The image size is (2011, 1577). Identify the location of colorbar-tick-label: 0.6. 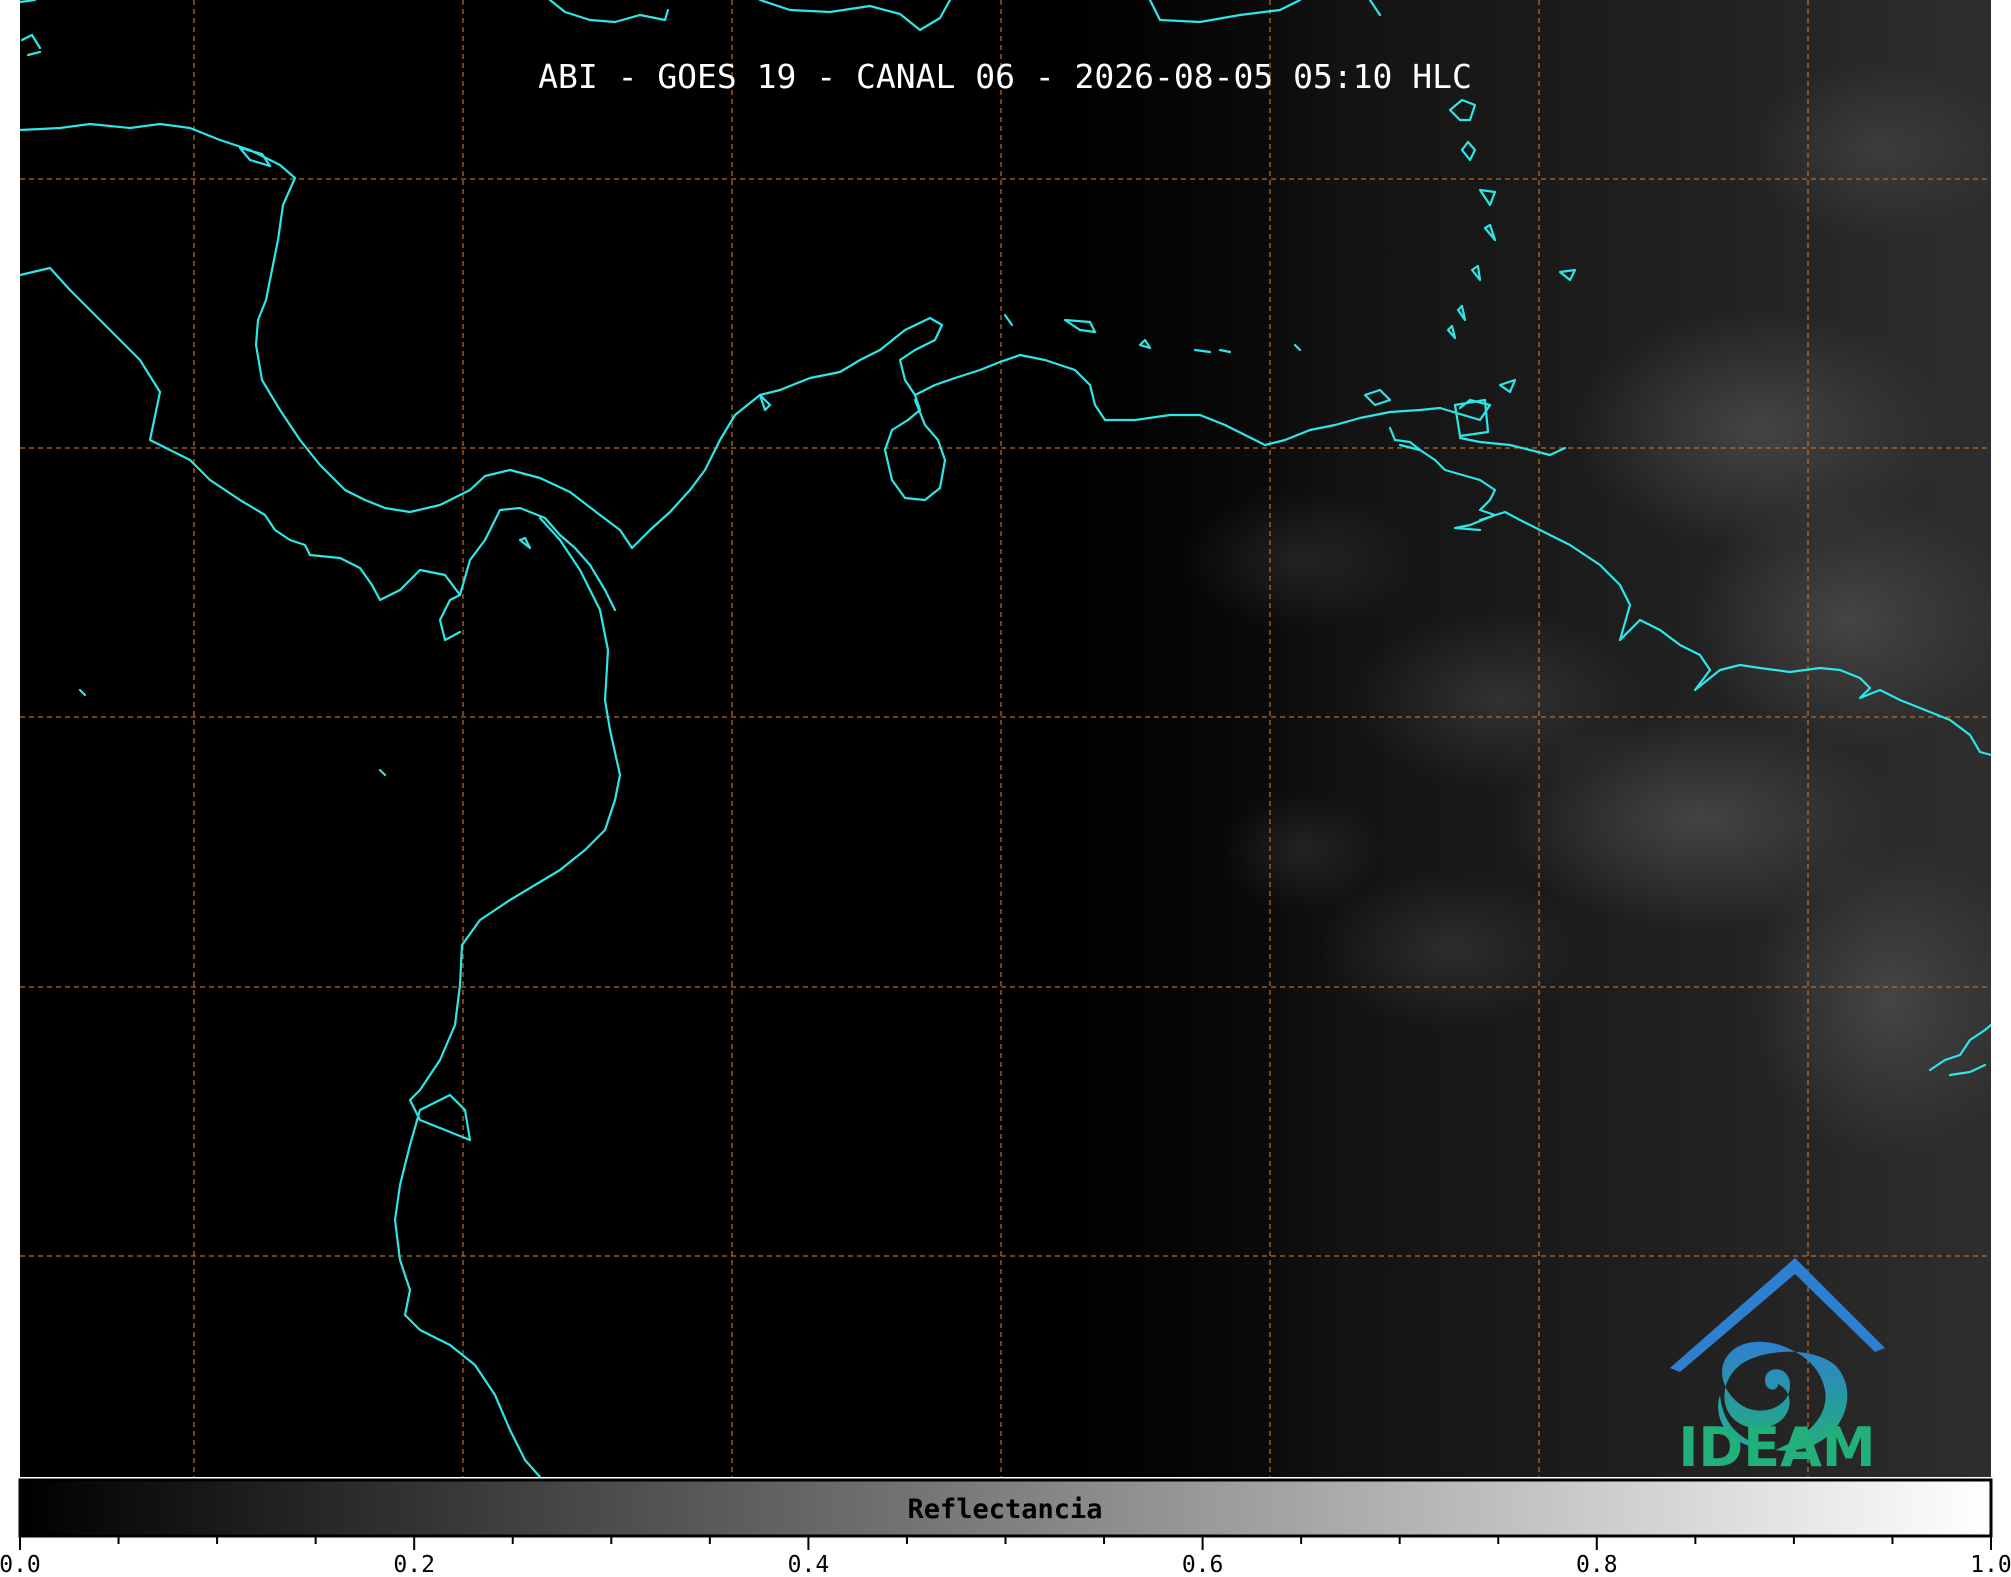
(1203, 1564).